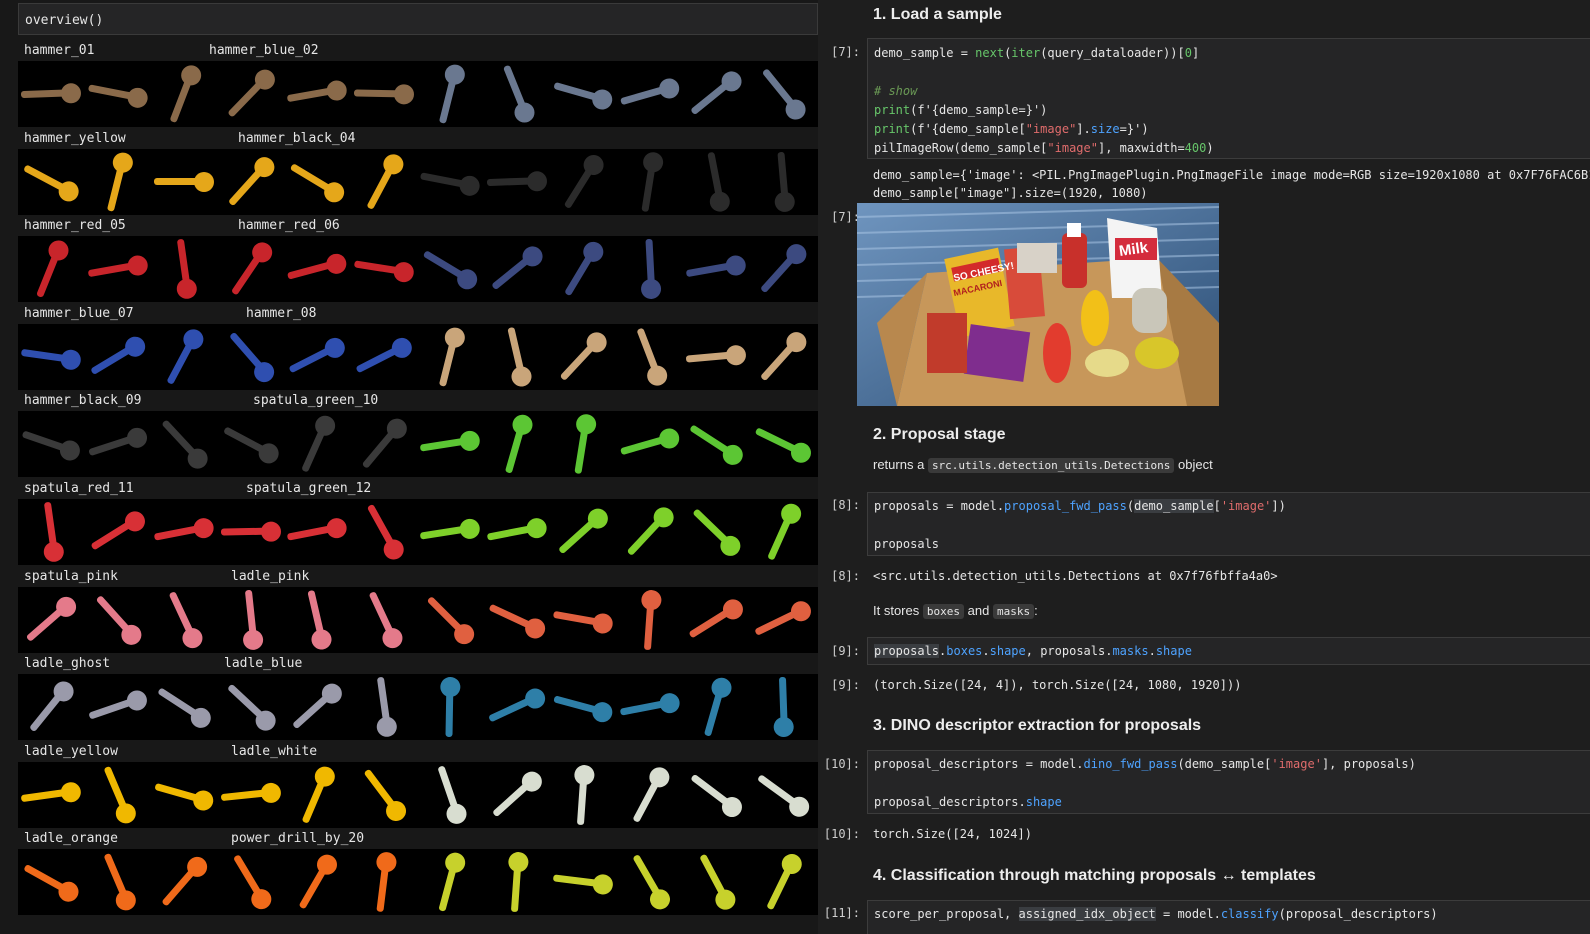  What do you see at coordinates (1013, 611) in the screenshot?
I see `inline-code: masks` at bounding box center [1013, 611].